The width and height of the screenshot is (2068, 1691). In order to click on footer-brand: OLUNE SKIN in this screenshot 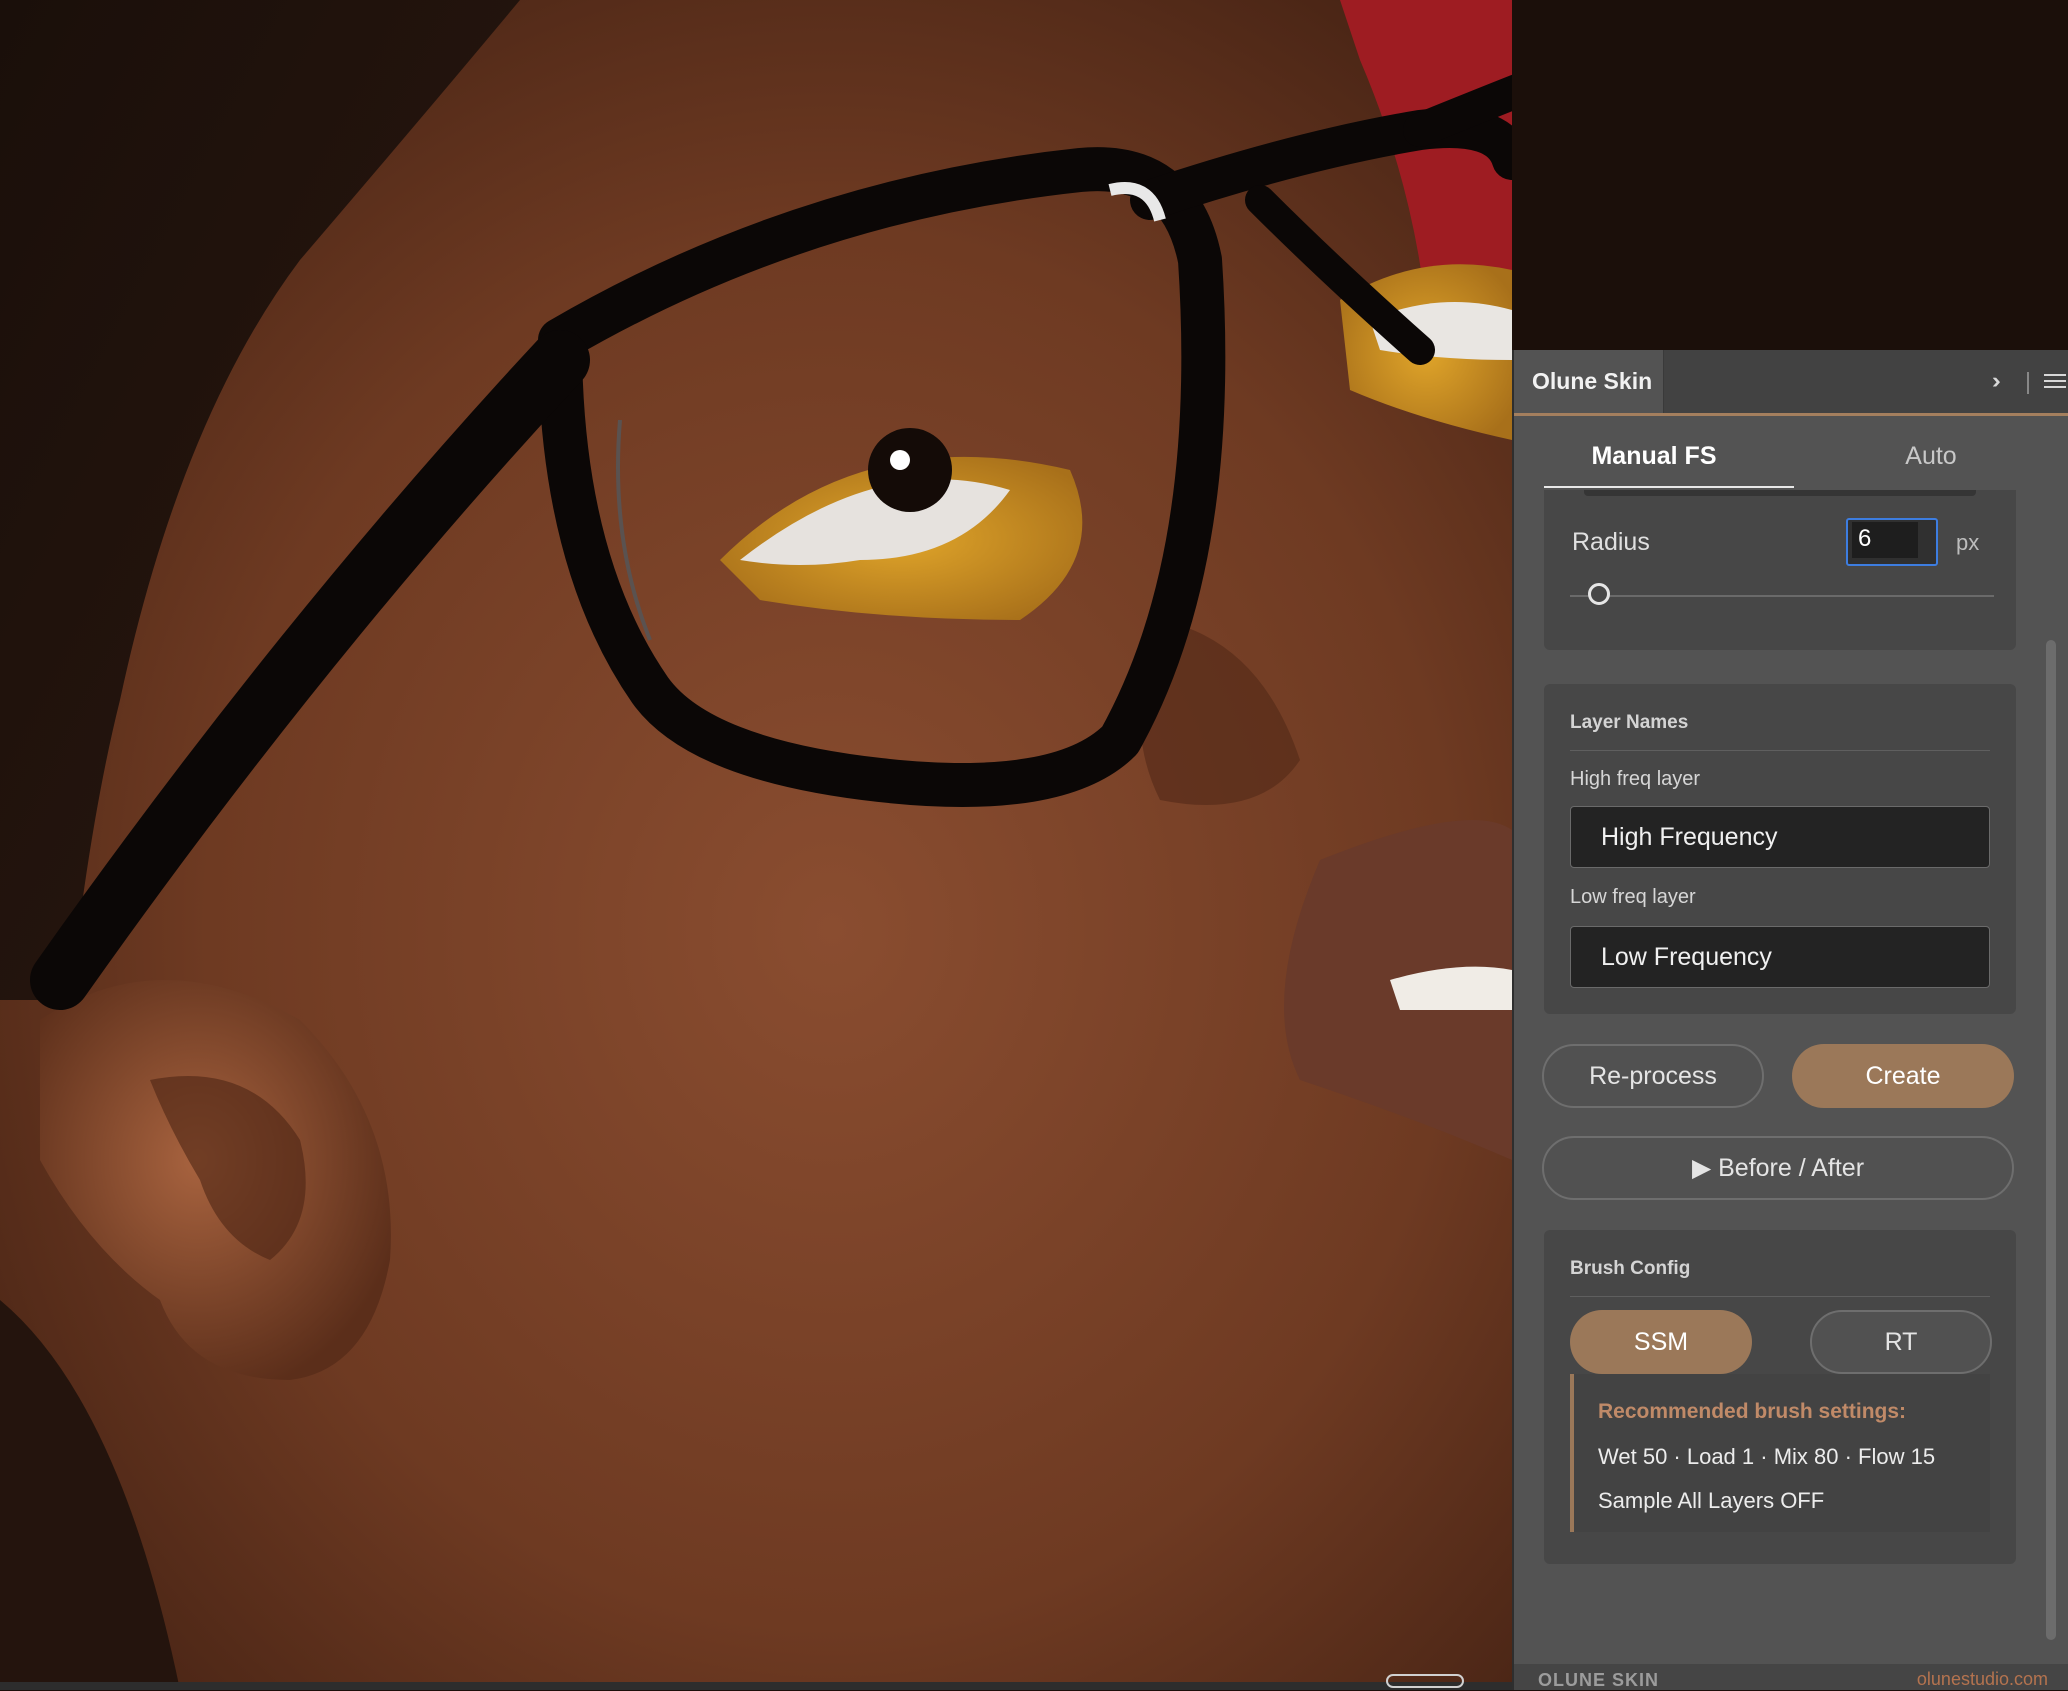, I will do `click(1599, 1680)`.